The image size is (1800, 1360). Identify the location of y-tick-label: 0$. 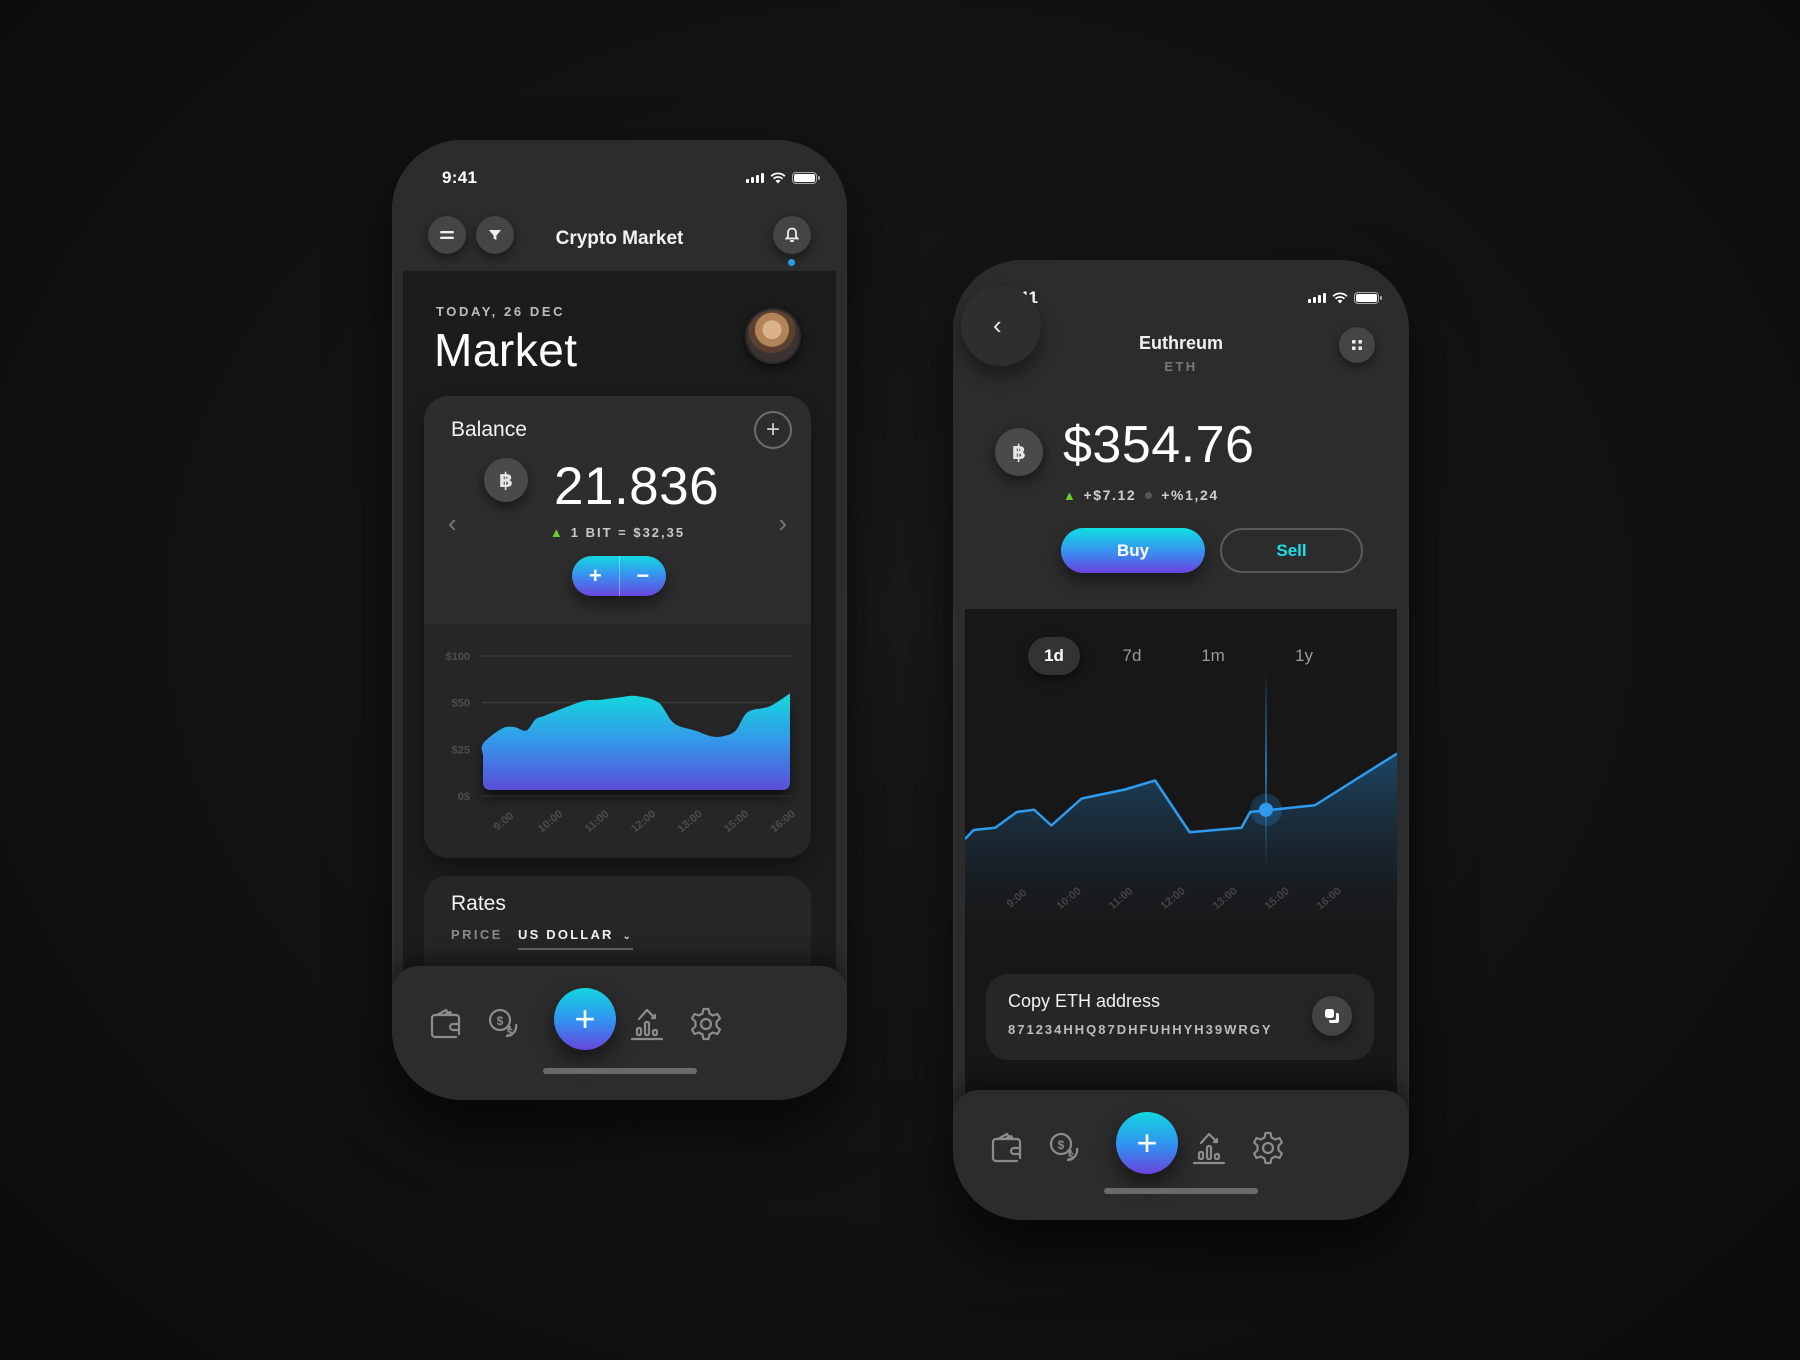
(464, 797).